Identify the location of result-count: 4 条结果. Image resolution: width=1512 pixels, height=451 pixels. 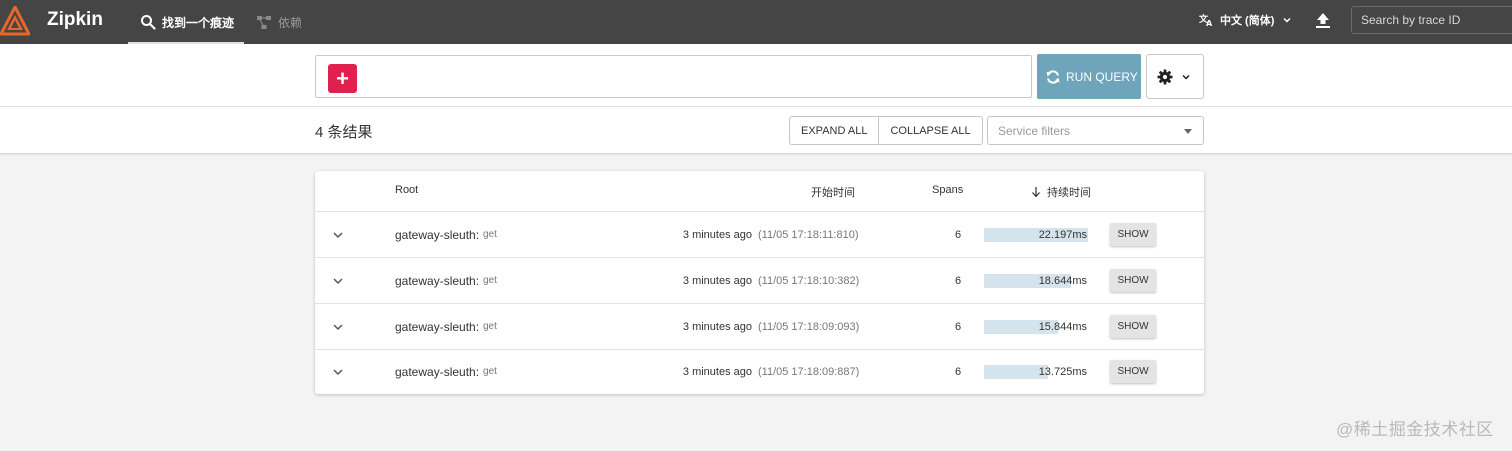
(344, 132).